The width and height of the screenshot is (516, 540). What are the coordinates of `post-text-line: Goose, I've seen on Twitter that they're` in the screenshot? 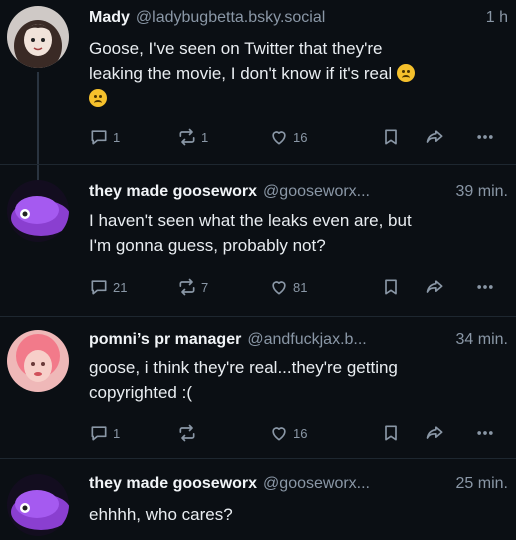 It's located at (236, 48).